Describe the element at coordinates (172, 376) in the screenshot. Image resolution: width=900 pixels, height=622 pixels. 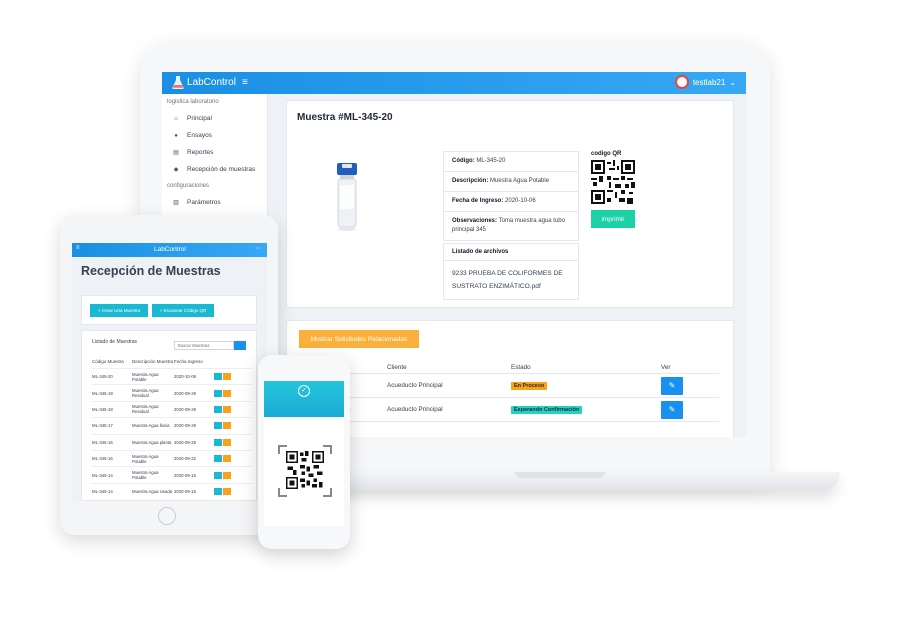
I see `table-row: ML-345-20 Muestra Agua Potable 2020-10-06` at that location.